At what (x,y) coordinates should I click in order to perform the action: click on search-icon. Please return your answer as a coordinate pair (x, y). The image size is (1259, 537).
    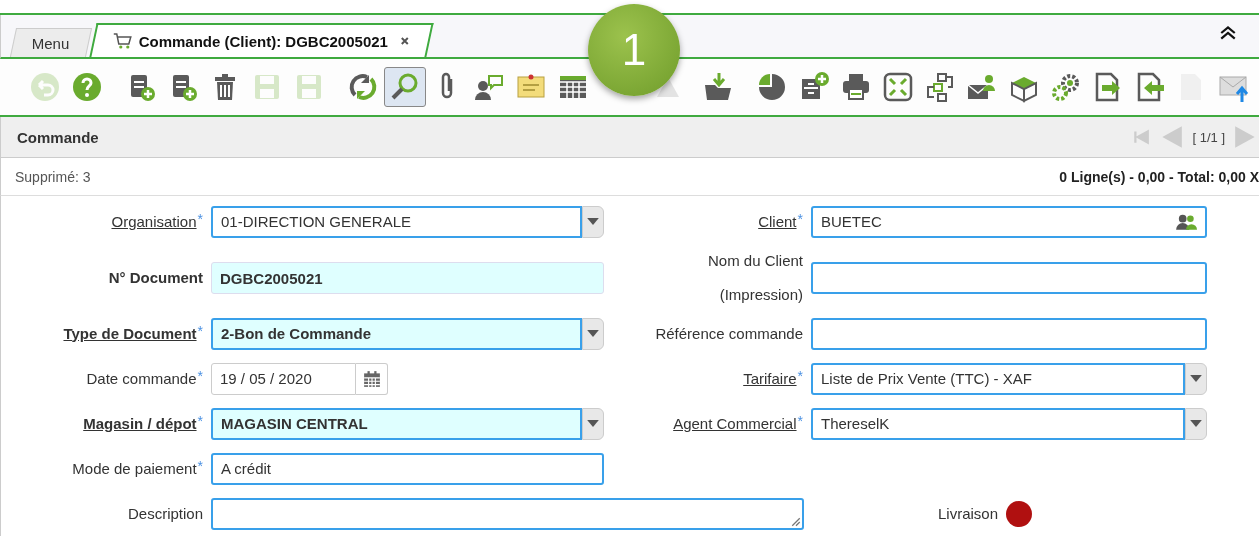
    Looking at the image, I should click on (405, 87).